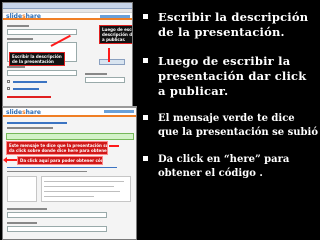  I want to click on tags-input, so click(42, 73).